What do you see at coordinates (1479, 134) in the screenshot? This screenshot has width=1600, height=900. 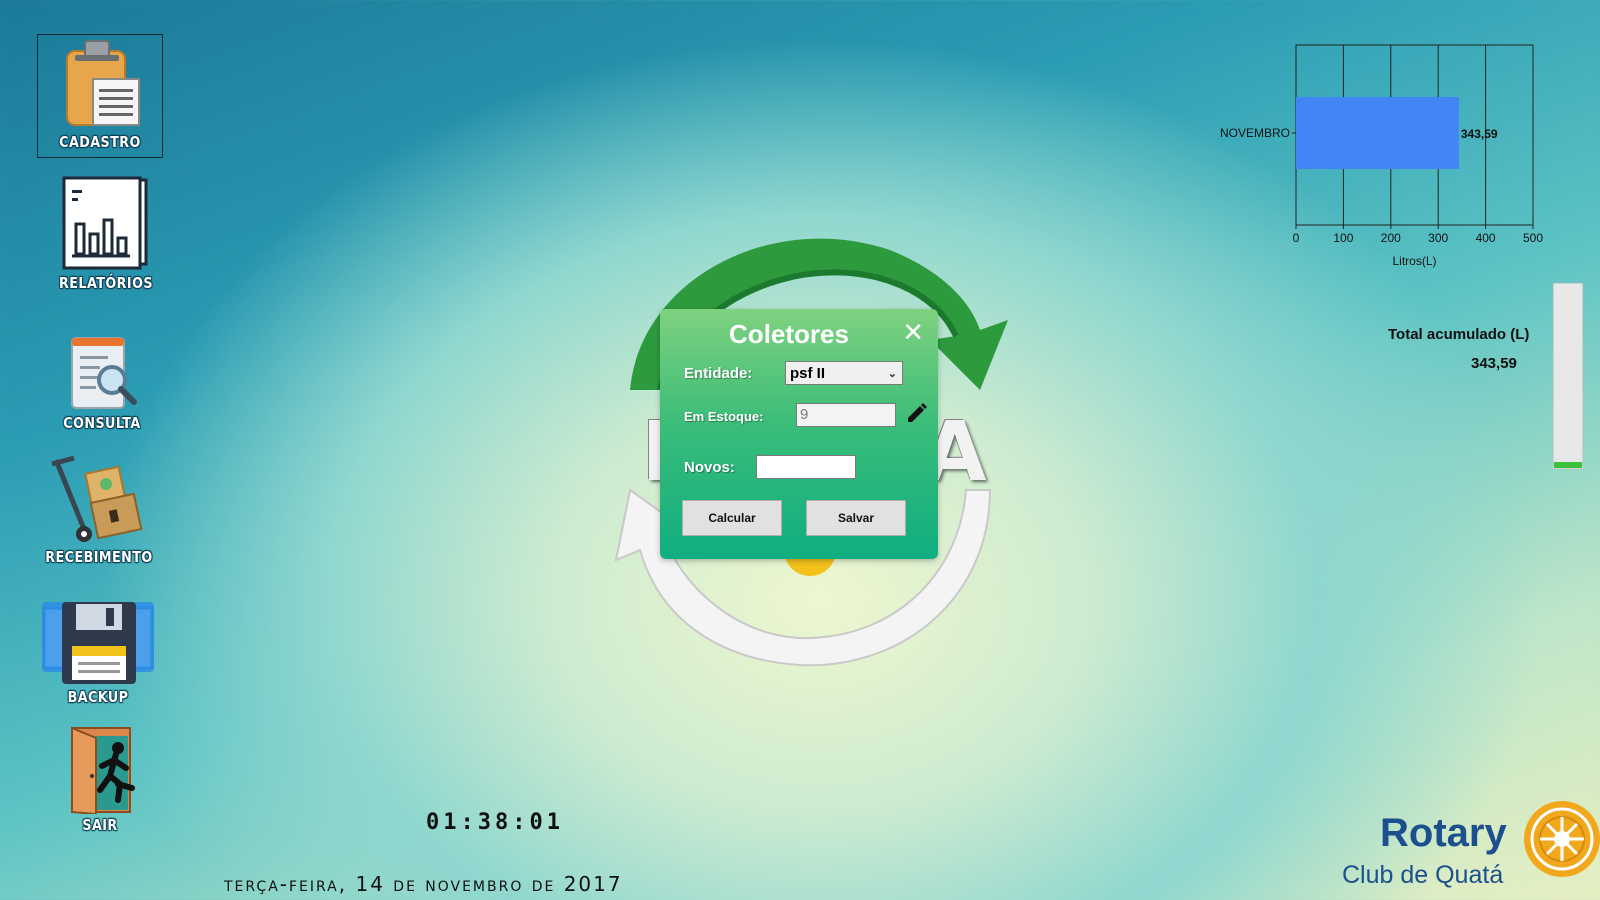 I see `data-label: 343,59` at bounding box center [1479, 134].